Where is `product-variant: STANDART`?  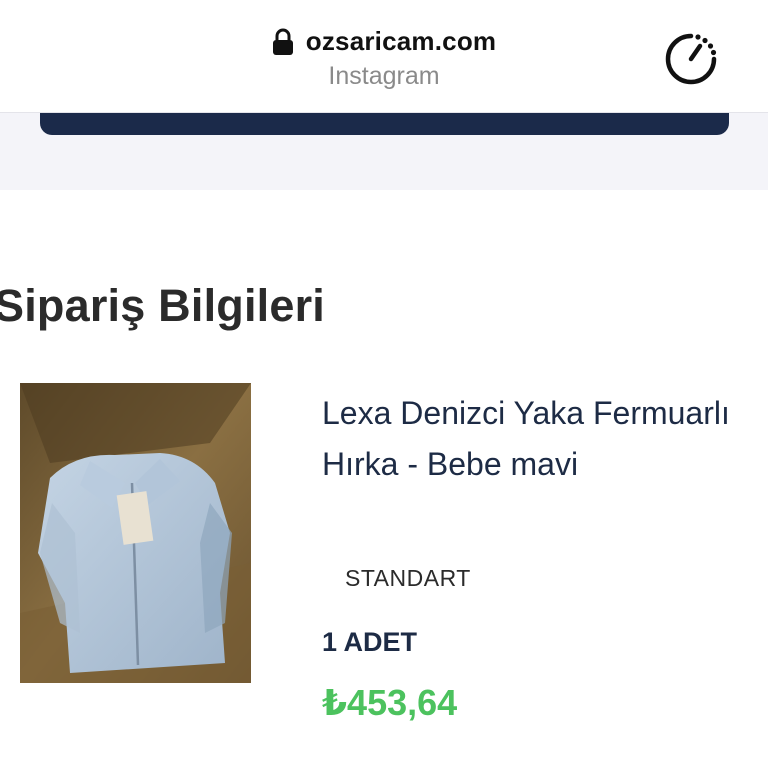 product-variant: STANDART is located at coordinates (408, 578).